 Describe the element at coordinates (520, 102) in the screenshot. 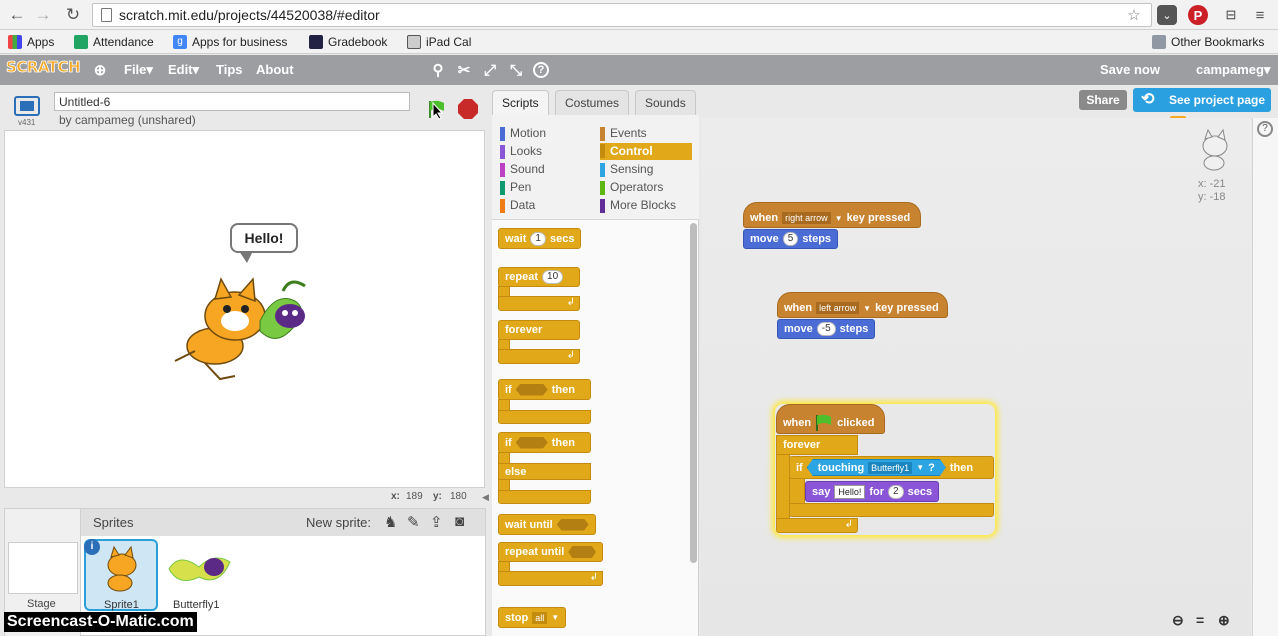

I see `tab-scripts: Scripts` at that location.